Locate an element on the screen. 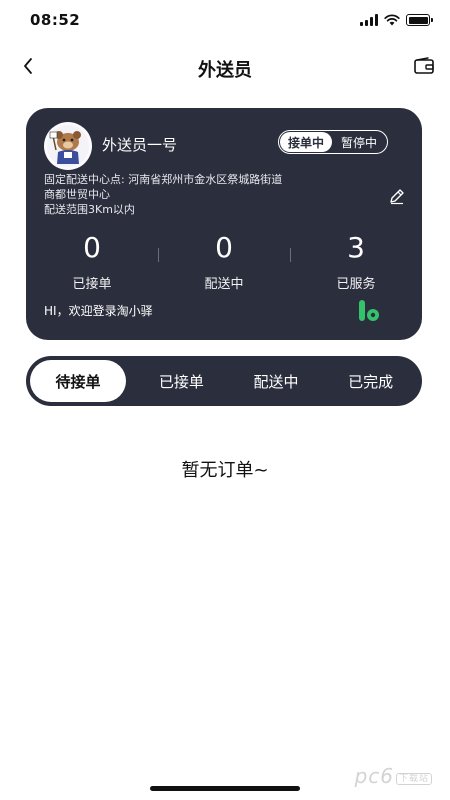 The width and height of the screenshot is (450, 800). status-time: 08:52 is located at coordinates (55, 20).